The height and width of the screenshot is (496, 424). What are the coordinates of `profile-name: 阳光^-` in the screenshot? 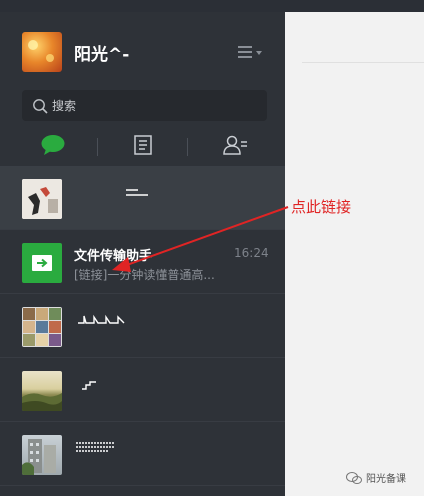 It's located at (102, 55).